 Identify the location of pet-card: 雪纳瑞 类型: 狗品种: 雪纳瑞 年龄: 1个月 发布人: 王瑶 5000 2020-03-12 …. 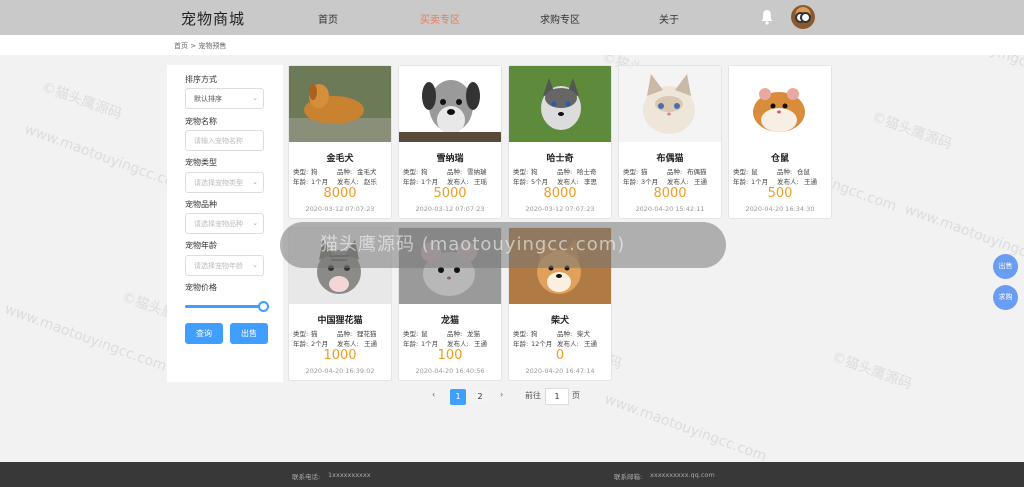
(450, 142).